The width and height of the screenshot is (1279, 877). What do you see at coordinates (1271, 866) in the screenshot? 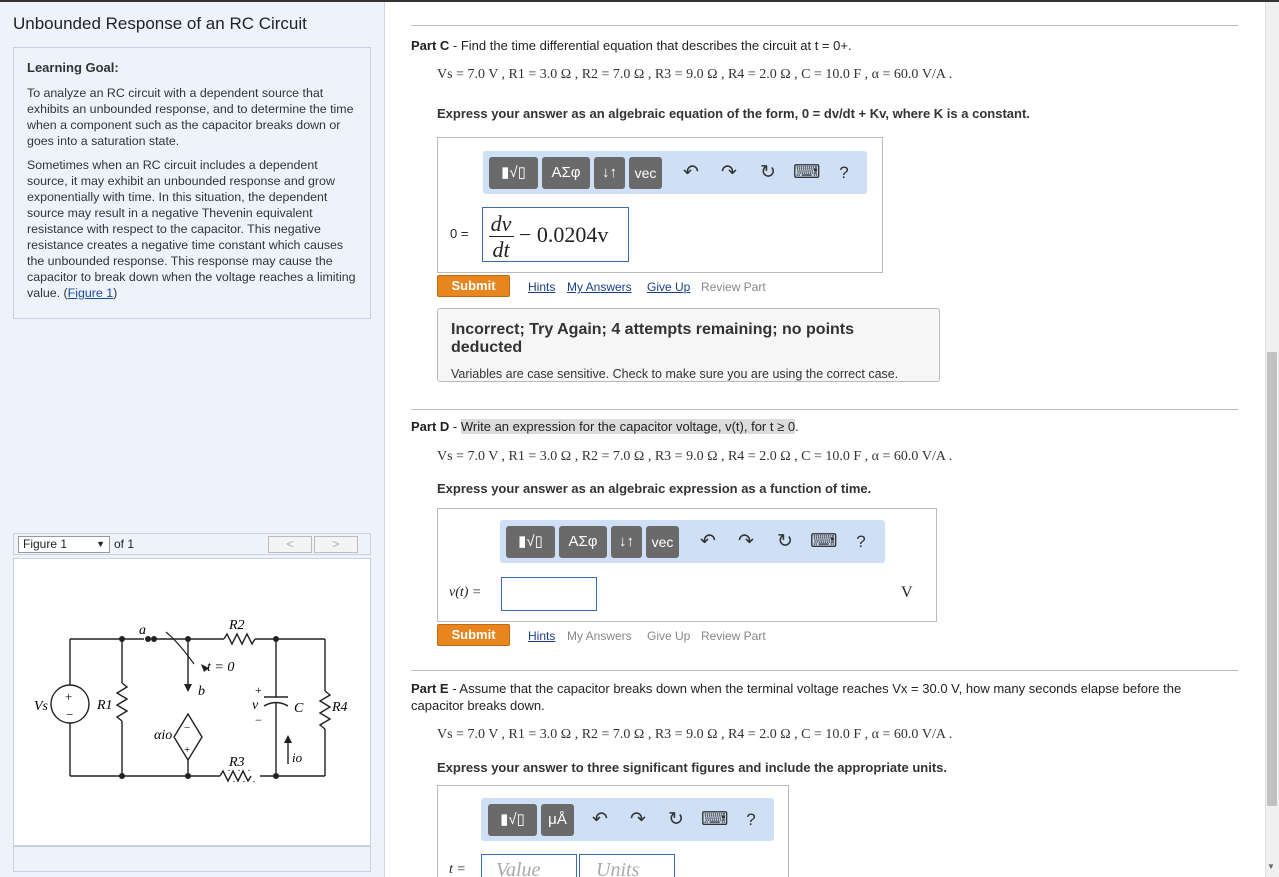
I see `scroll-down-icon: ▼` at bounding box center [1271, 866].